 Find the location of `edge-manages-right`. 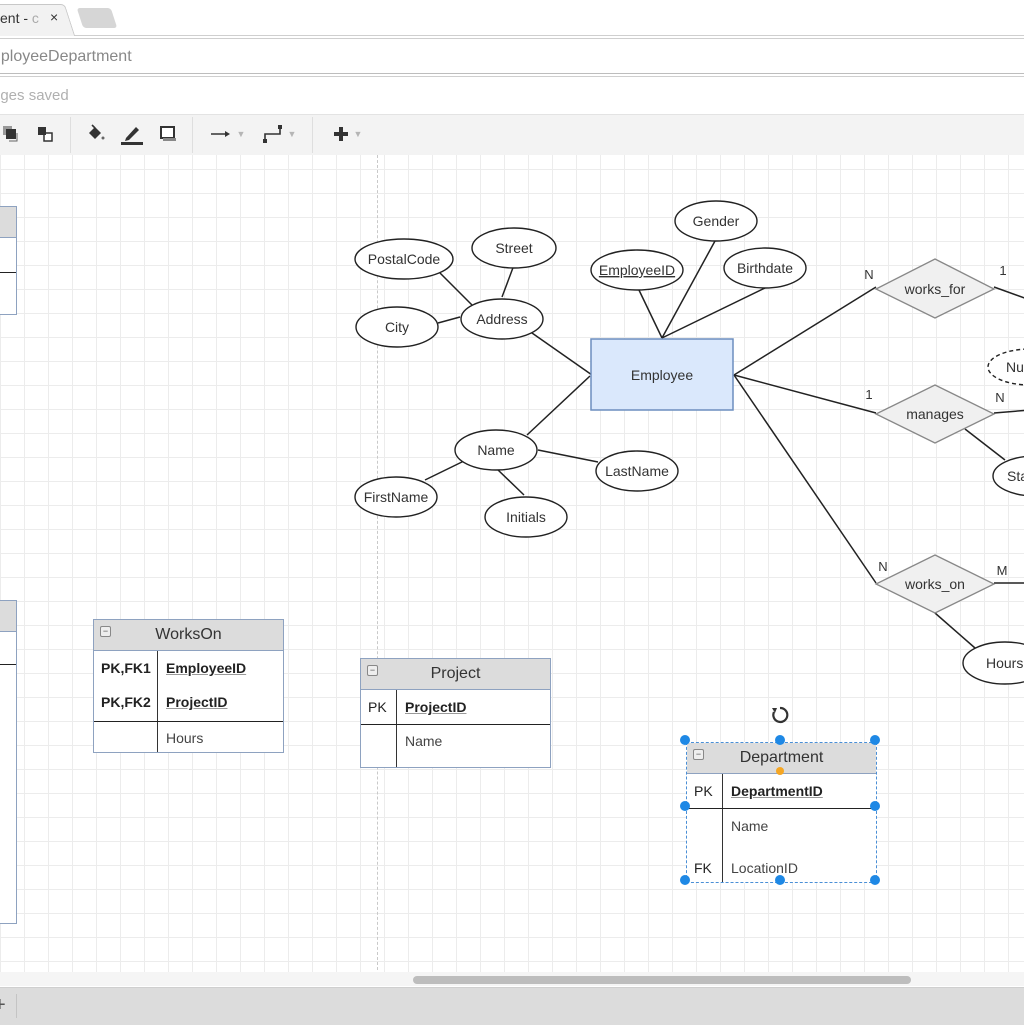

edge-manages-right is located at coordinates (1008, 411).